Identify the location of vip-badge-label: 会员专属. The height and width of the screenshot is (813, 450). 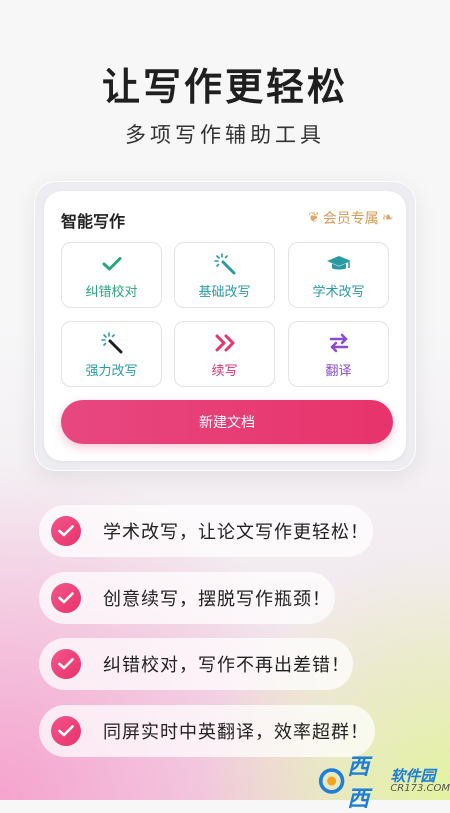
(350, 219).